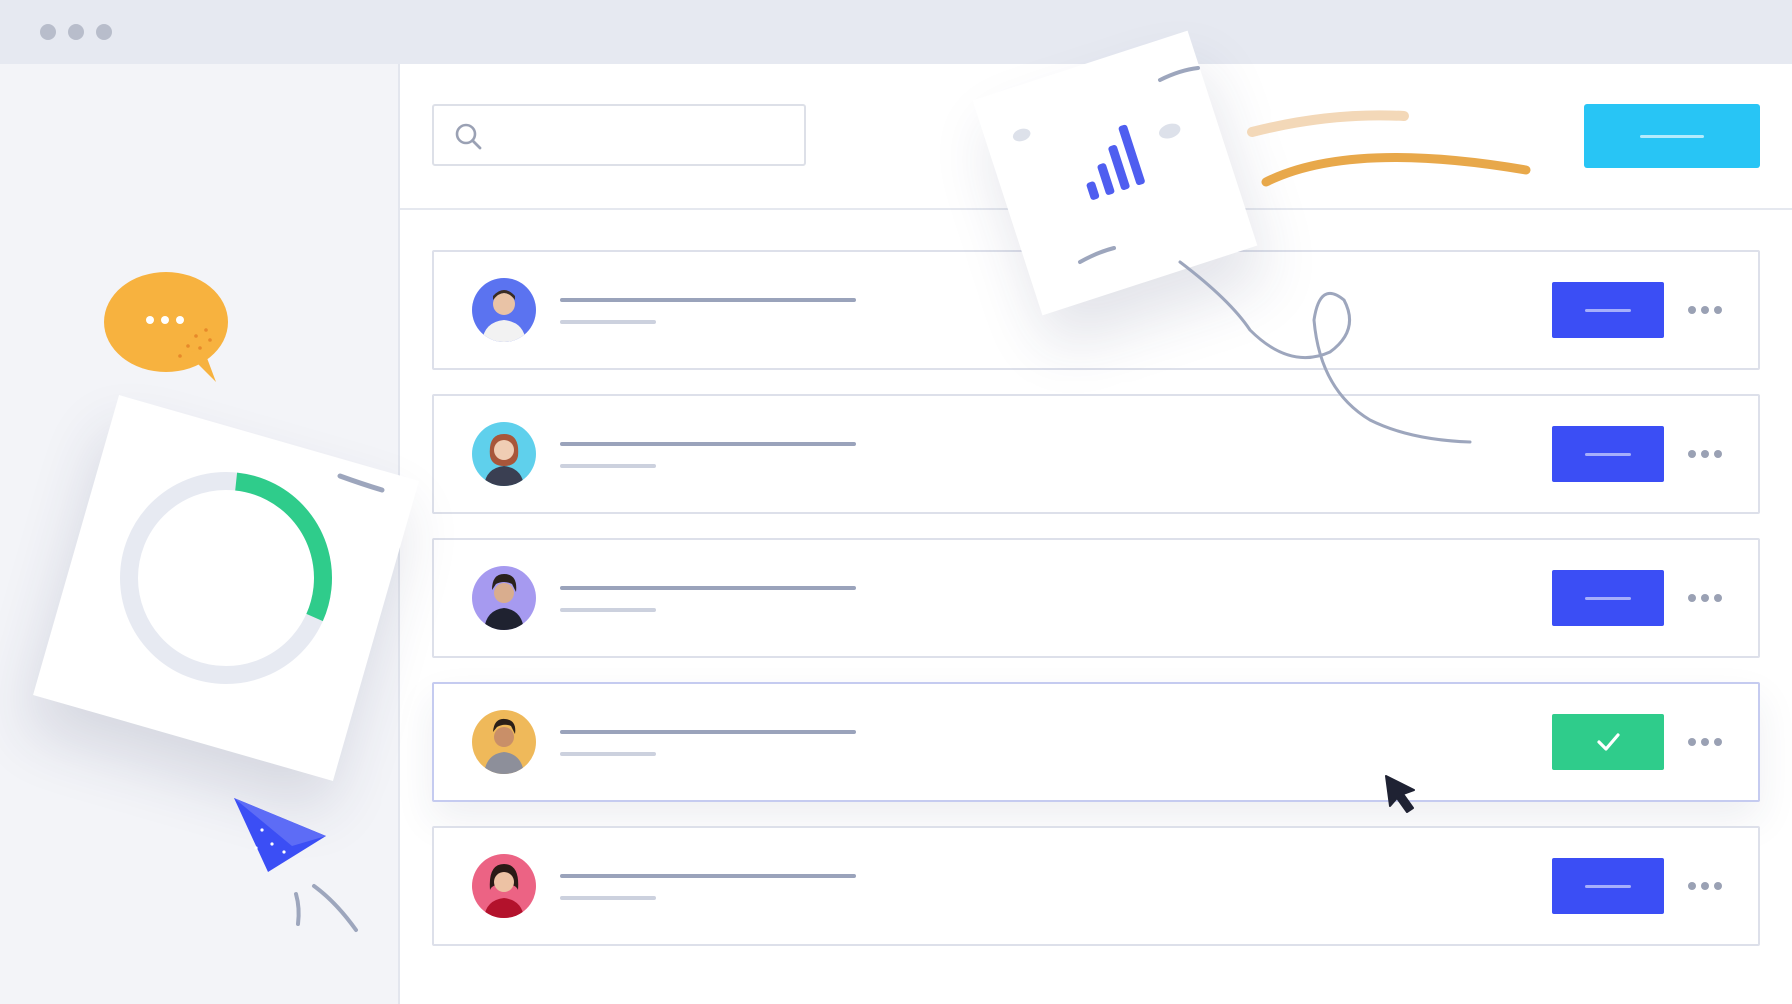 This screenshot has width=1792, height=1004. I want to click on progress-ring, so click(226, 578).